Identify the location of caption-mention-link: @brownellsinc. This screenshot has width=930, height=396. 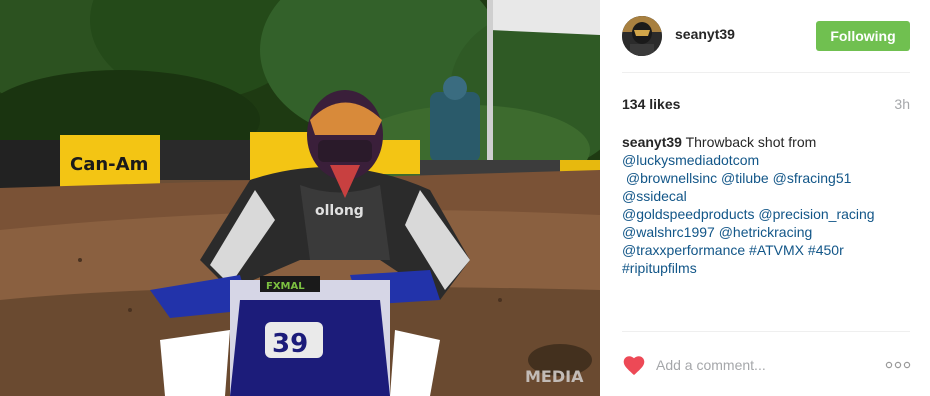
(671, 178).